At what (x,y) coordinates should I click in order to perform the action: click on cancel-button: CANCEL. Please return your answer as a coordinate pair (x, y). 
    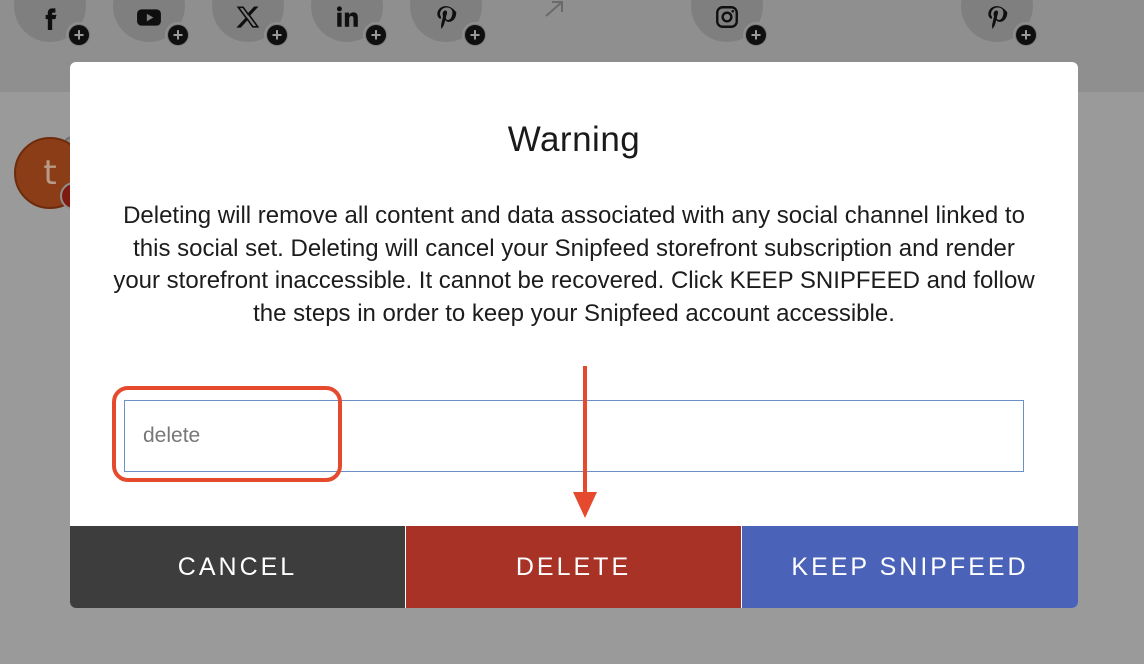
    Looking at the image, I should click on (237, 567).